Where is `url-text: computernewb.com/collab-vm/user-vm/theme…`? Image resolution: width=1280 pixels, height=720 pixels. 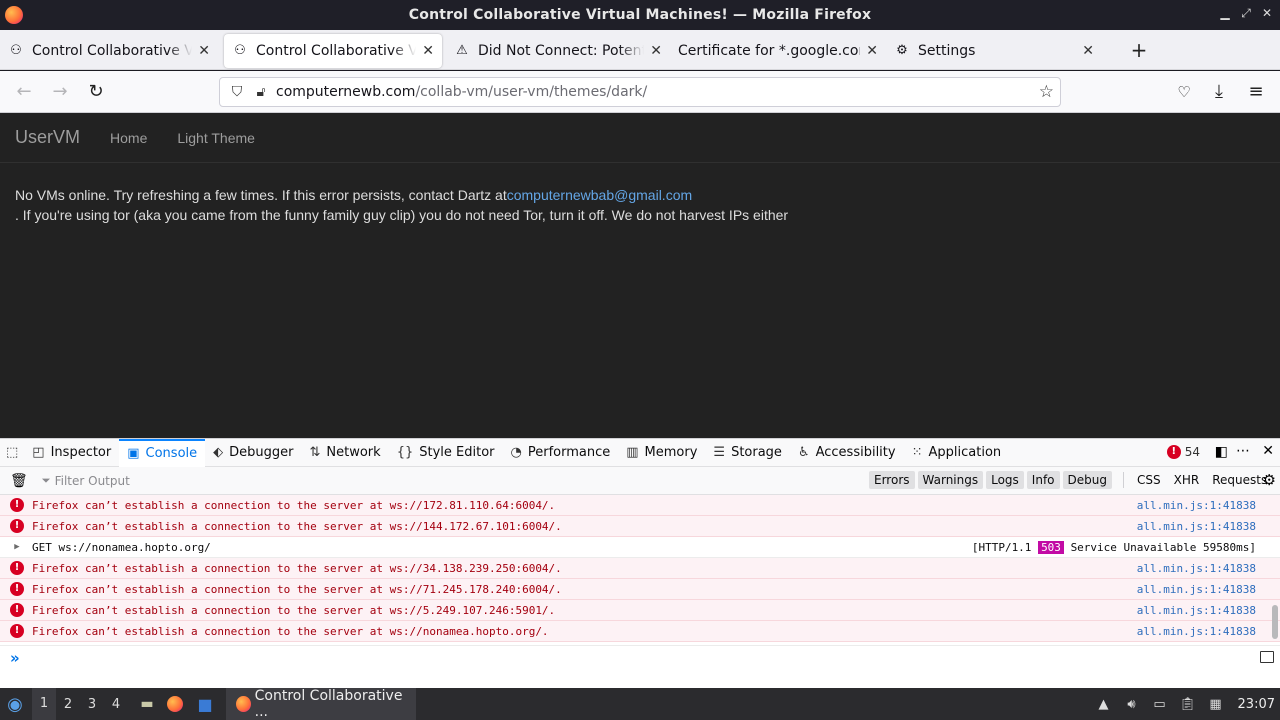 url-text: computernewb.com/collab-vm/user-vm/theme… is located at coordinates (461, 92).